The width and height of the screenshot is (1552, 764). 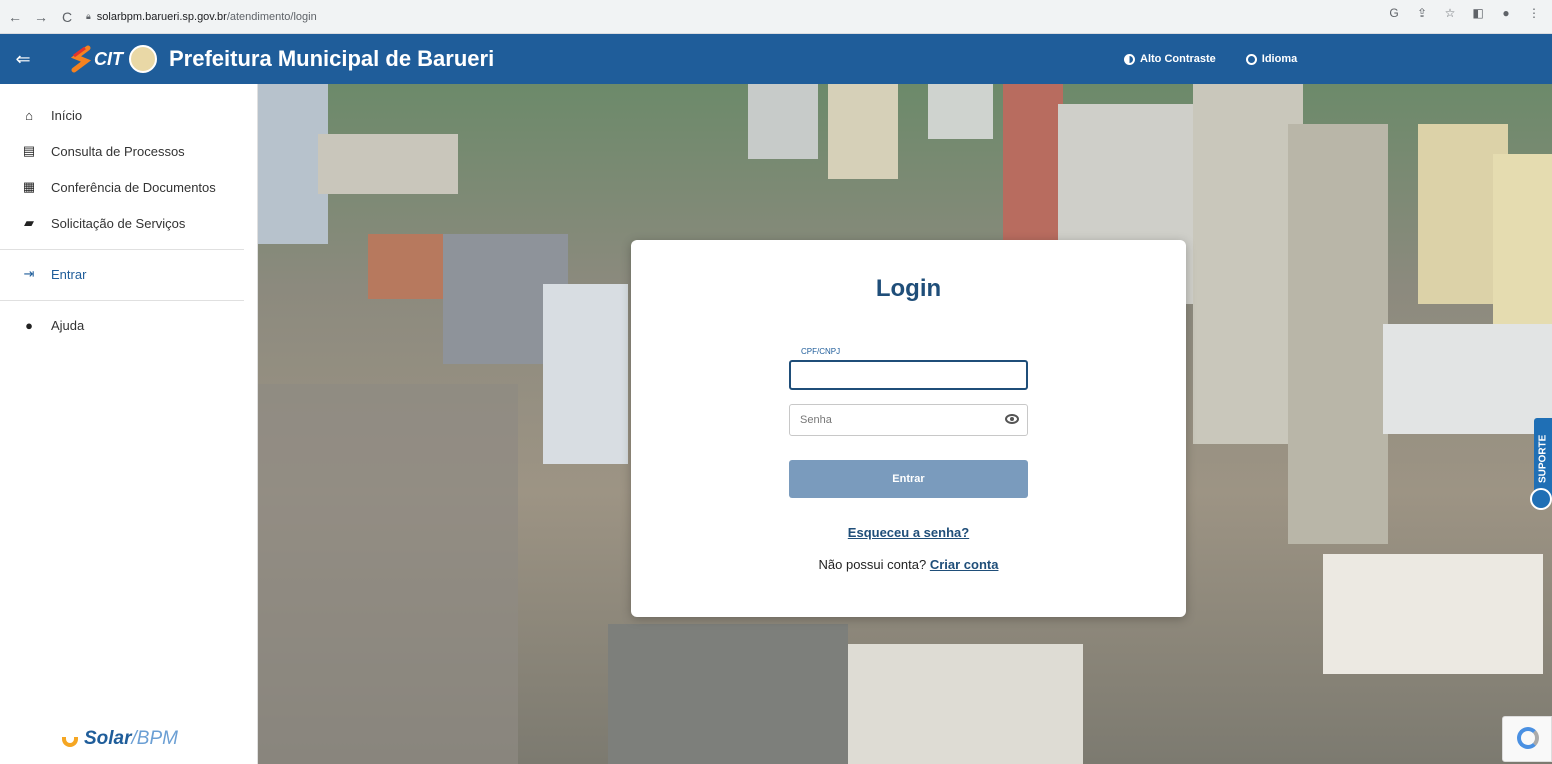 I want to click on list-icon: ▤, so click(x=29, y=150).